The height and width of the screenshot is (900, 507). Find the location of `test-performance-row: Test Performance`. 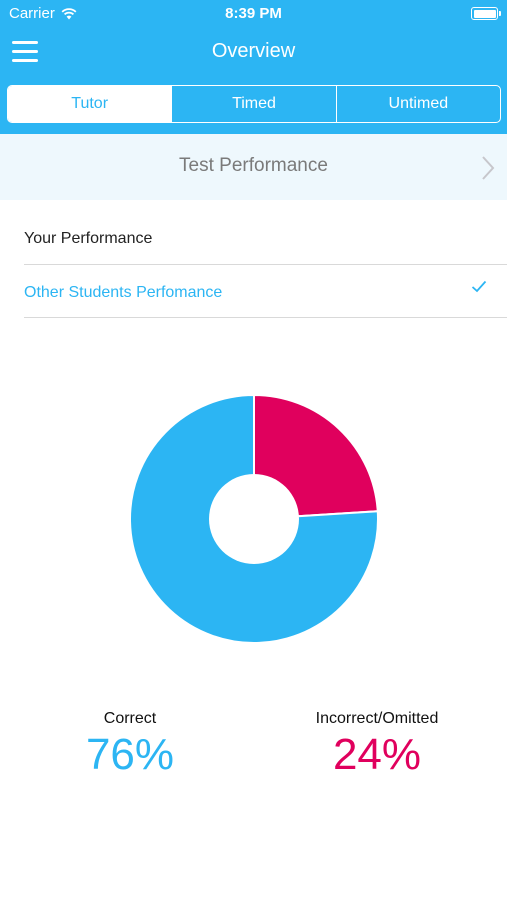

test-performance-row: Test Performance is located at coordinates (253, 167).